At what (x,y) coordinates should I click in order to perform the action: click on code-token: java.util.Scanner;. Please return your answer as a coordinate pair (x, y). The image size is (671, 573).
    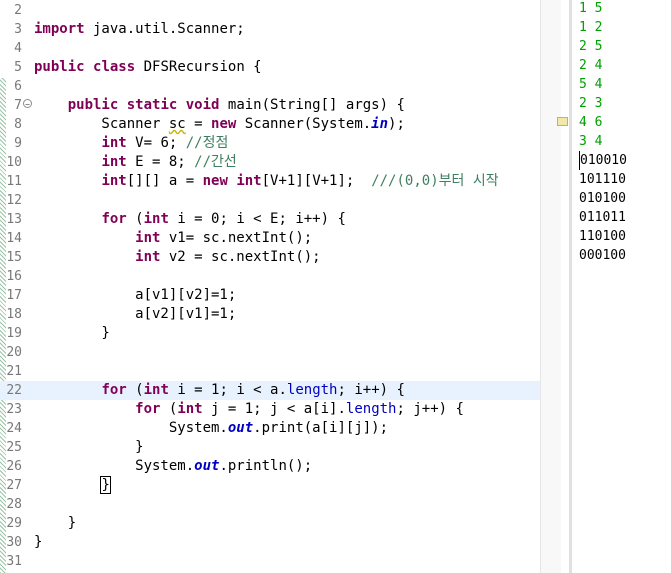
    Looking at the image, I should click on (164, 29).